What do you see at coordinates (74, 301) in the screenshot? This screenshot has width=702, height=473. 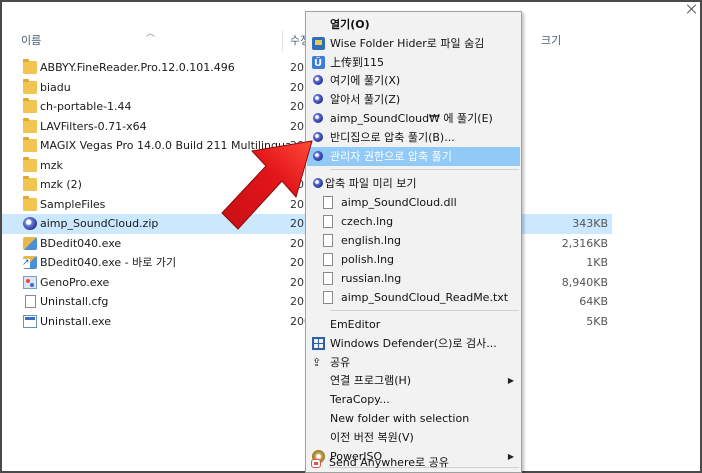 I see `file-name: Uninstall.cfg` at bounding box center [74, 301].